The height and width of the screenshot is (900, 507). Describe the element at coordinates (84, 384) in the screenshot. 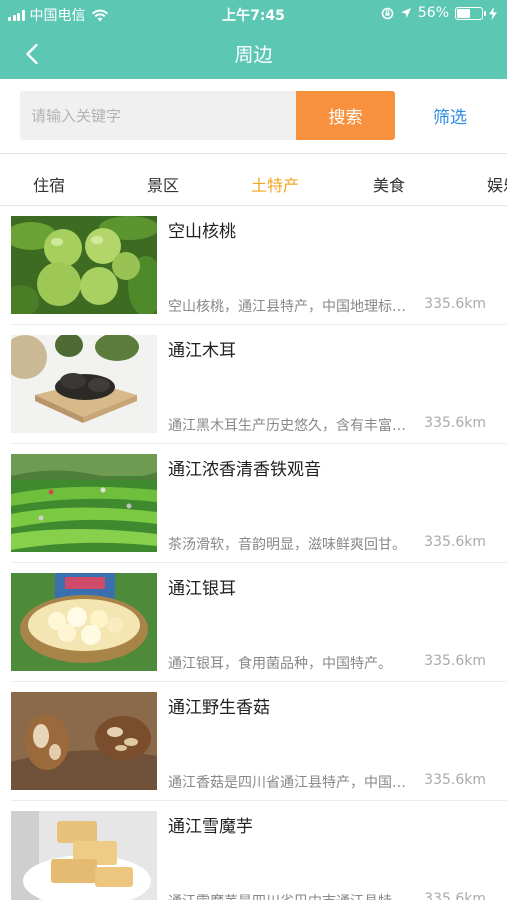

I see `black-fungus-photo` at that location.